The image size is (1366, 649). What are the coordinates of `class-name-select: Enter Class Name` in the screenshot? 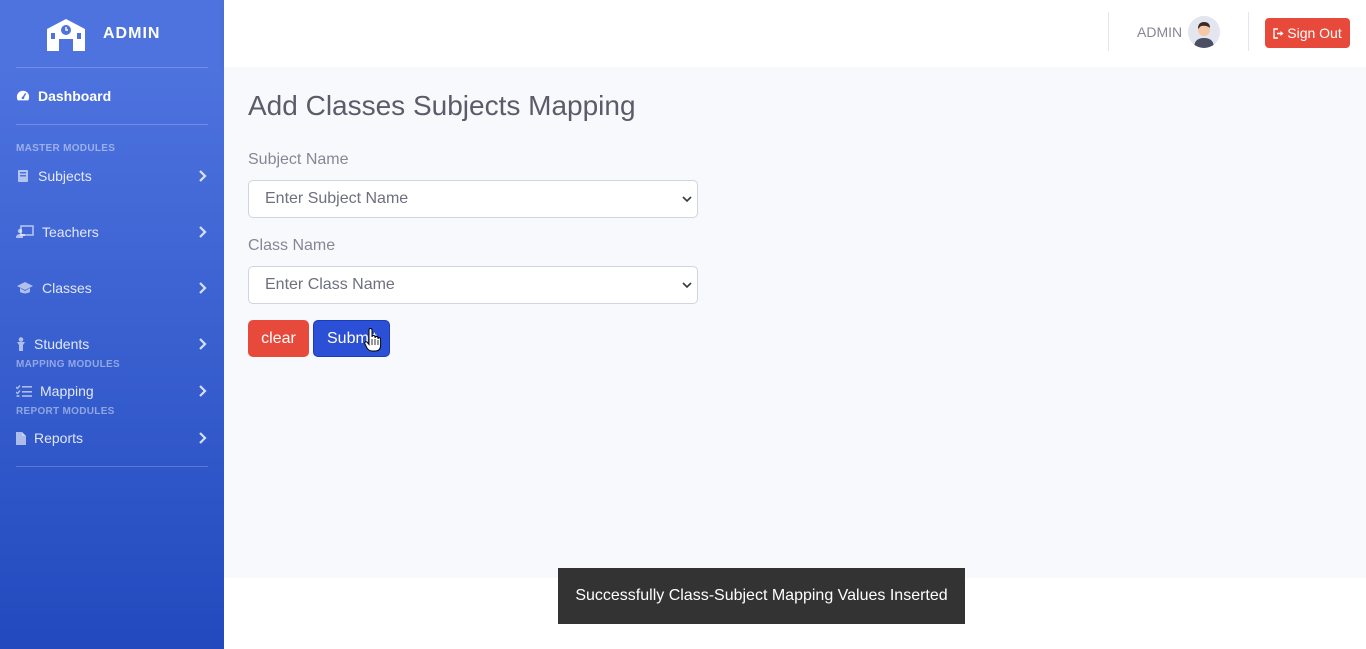 It's located at (473, 285).